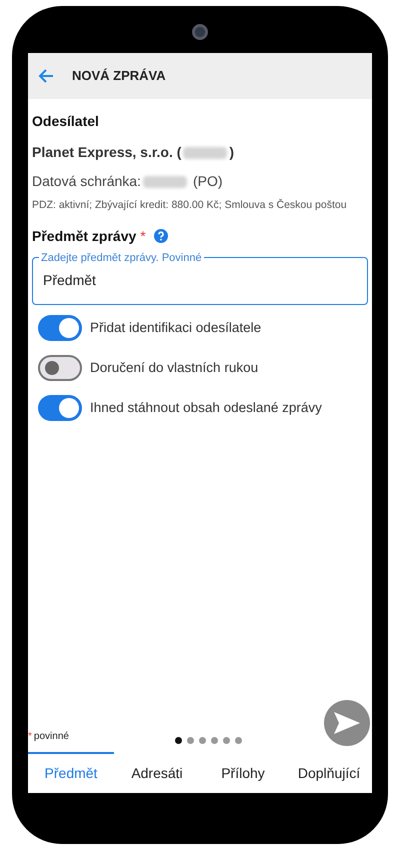 The image size is (400, 851). What do you see at coordinates (51, 737) in the screenshot?
I see `required-note: povinné` at bounding box center [51, 737].